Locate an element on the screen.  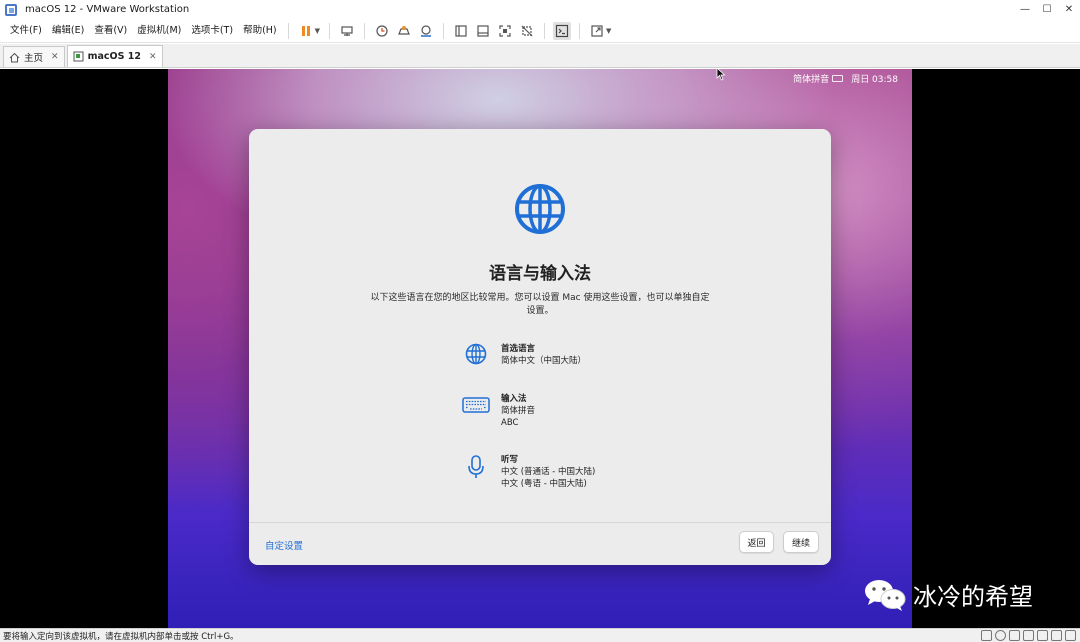
dialog-divider is located at coordinates (540, 522).